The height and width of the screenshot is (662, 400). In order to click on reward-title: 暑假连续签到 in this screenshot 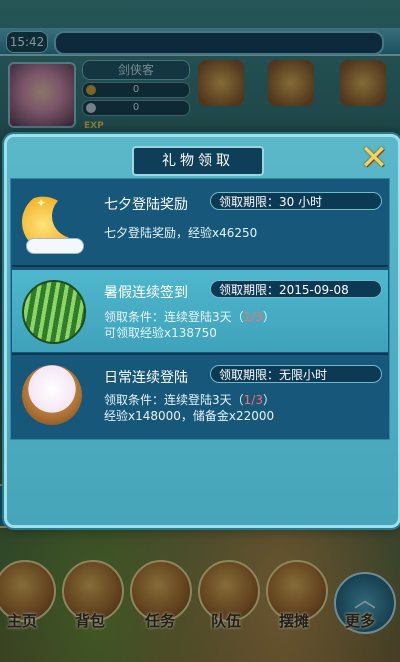, I will do `click(146, 293)`.